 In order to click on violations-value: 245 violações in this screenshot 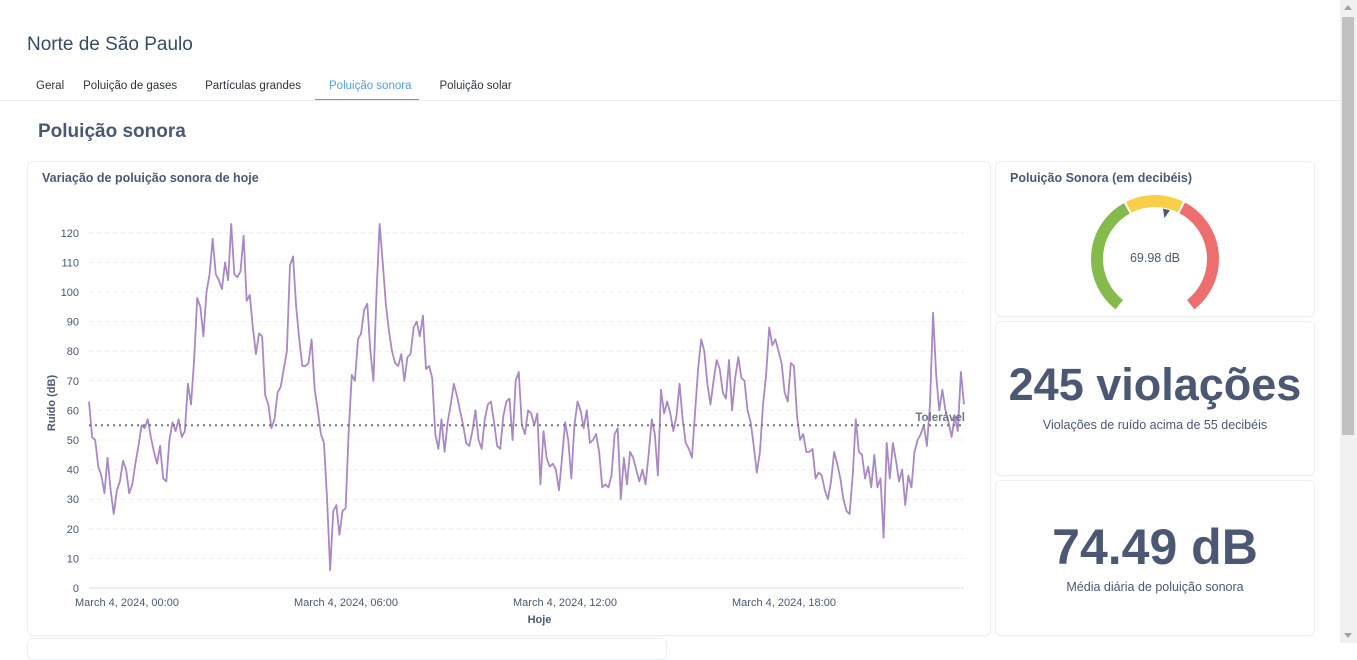, I will do `click(1155, 384)`.